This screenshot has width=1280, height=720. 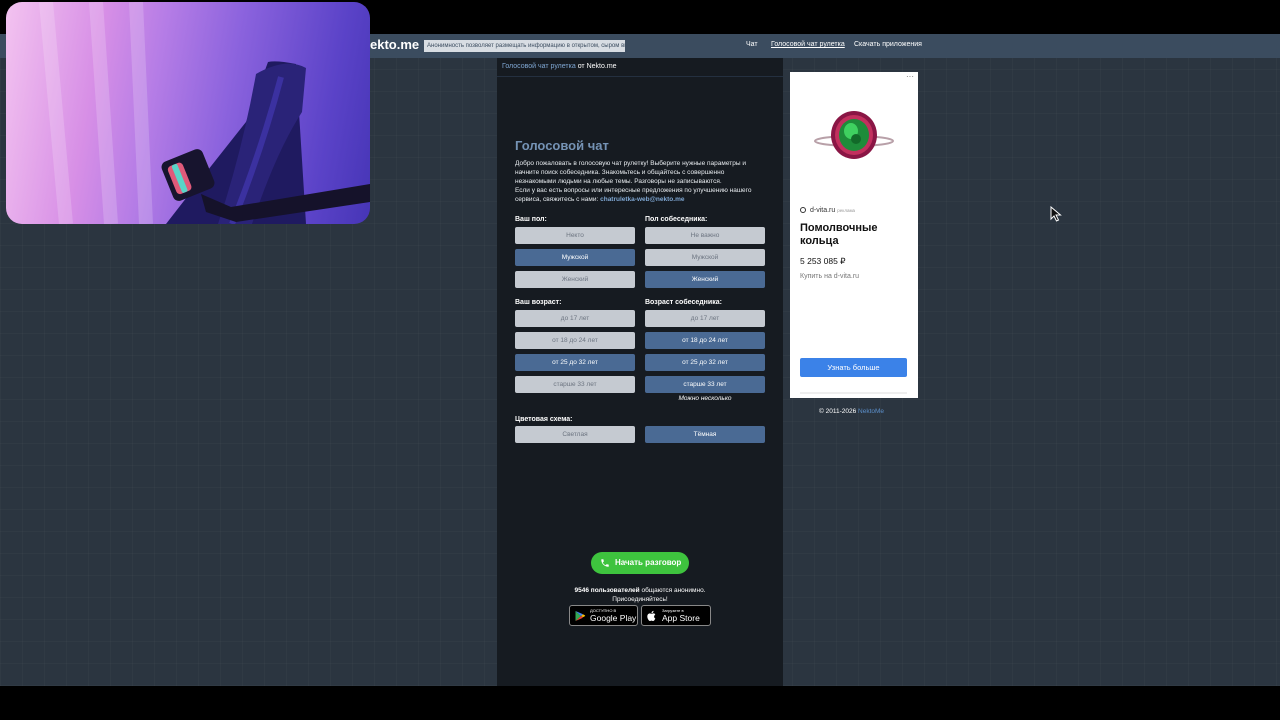 What do you see at coordinates (705, 340) in the screenshot?
I see `partner-age-option: от 18 до 24 лет` at bounding box center [705, 340].